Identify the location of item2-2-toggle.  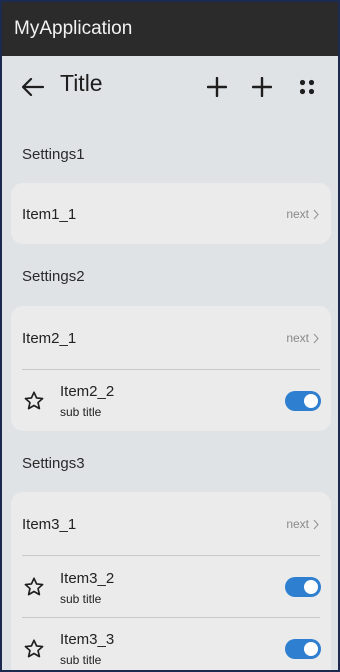
(303, 401).